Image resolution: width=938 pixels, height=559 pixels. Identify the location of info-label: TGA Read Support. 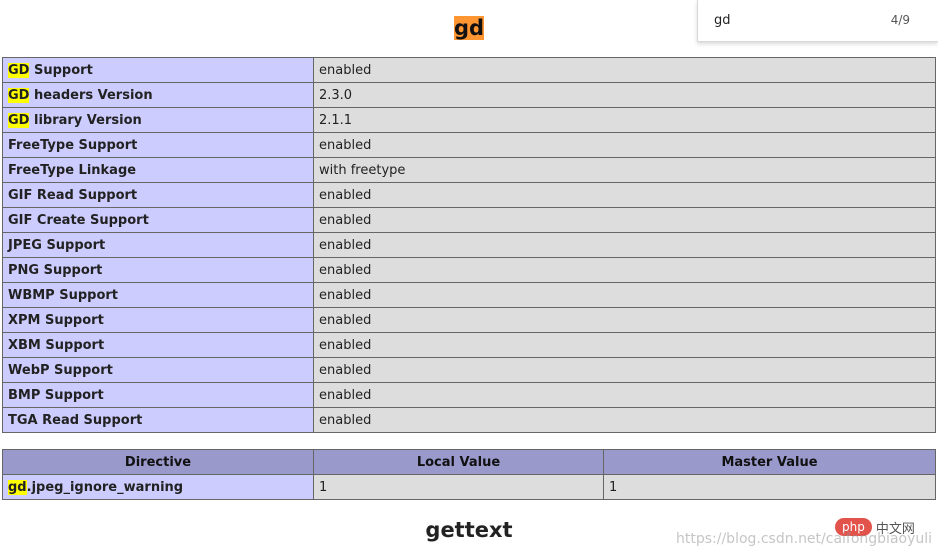
(158, 420).